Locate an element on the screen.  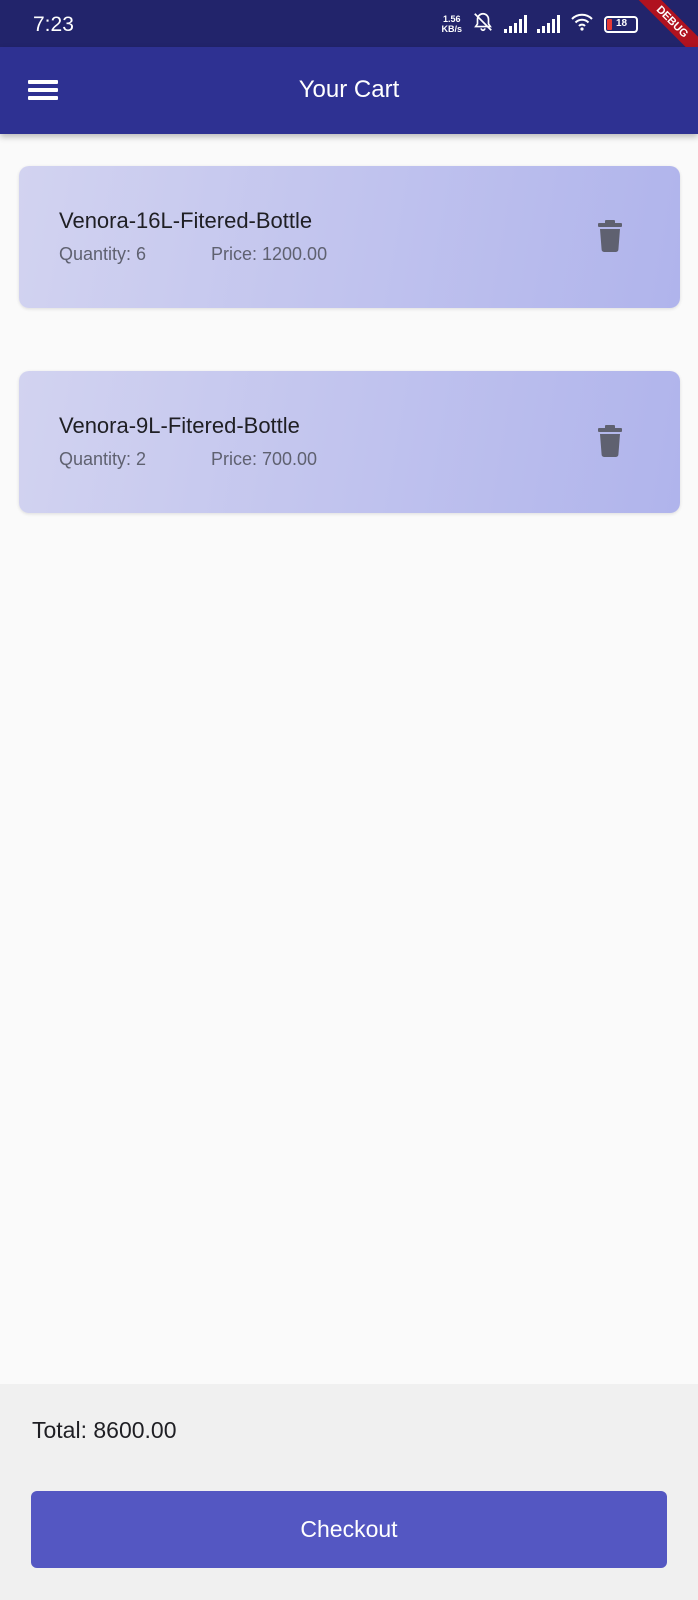
item-price: Price: 1200.00 is located at coordinates (269, 254).